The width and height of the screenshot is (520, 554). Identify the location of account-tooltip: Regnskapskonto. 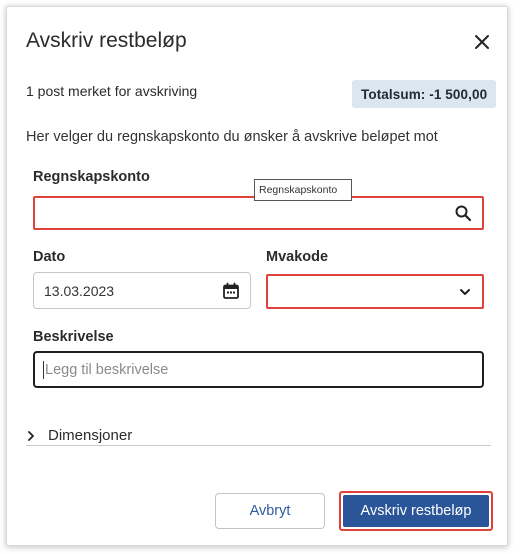
(303, 190).